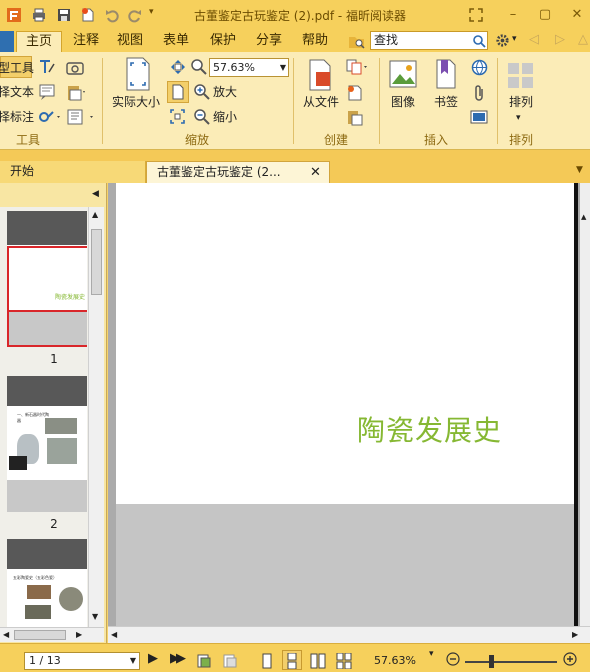 The height and width of the screenshot is (672, 590). I want to click on search-icon, so click(479, 41).